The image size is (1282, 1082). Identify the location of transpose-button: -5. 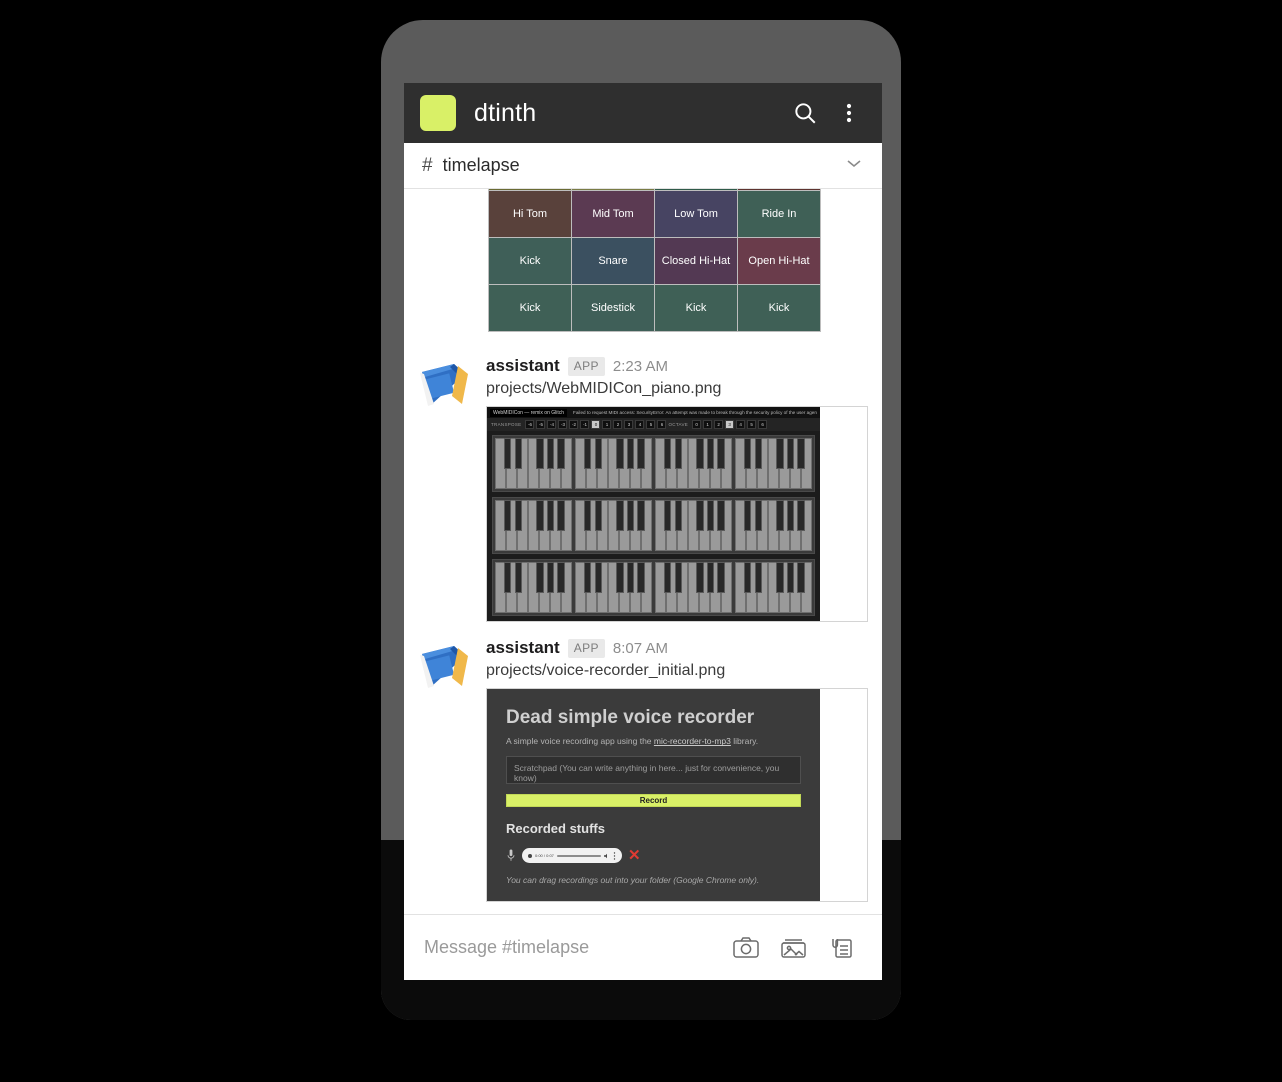
(541, 425).